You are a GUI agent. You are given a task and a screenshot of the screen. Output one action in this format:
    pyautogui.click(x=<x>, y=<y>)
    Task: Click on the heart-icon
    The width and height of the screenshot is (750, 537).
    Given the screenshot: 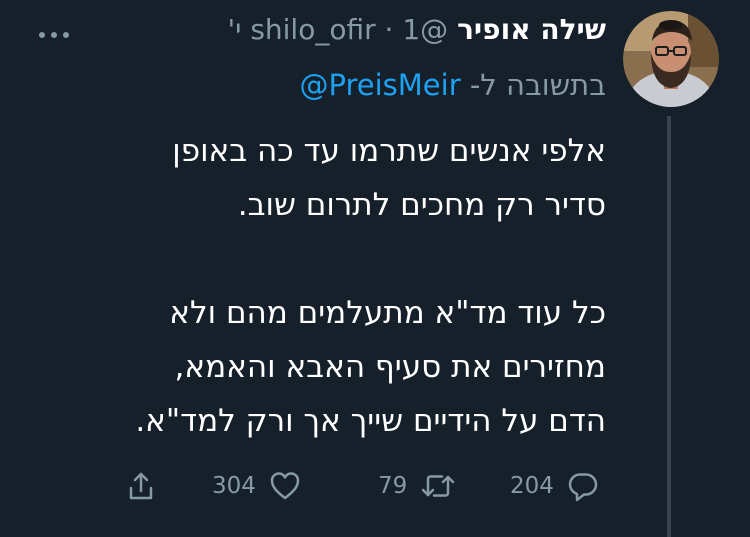 What is the action you would take?
    pyautogui.click(x=285, y=486)
    